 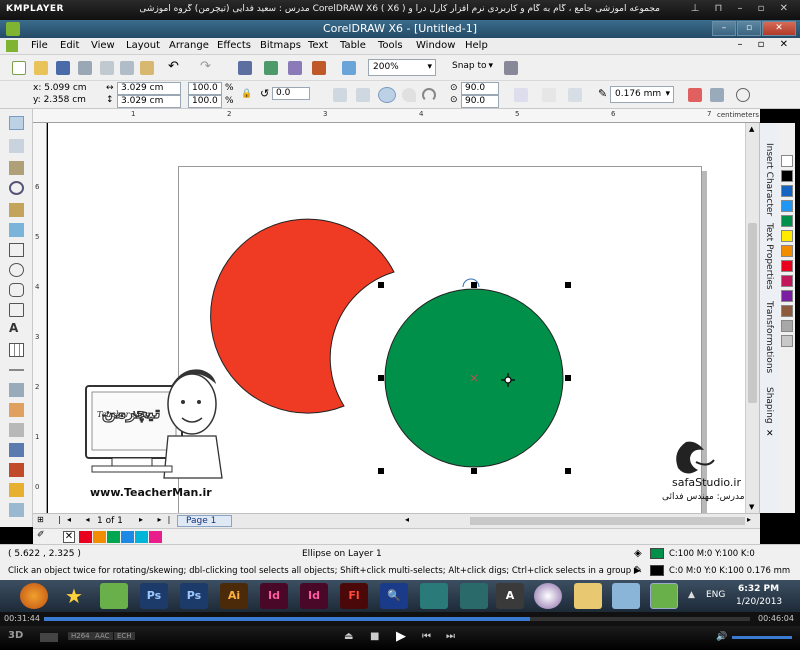 I want to click on save-icon, so click(x=63, y=68).